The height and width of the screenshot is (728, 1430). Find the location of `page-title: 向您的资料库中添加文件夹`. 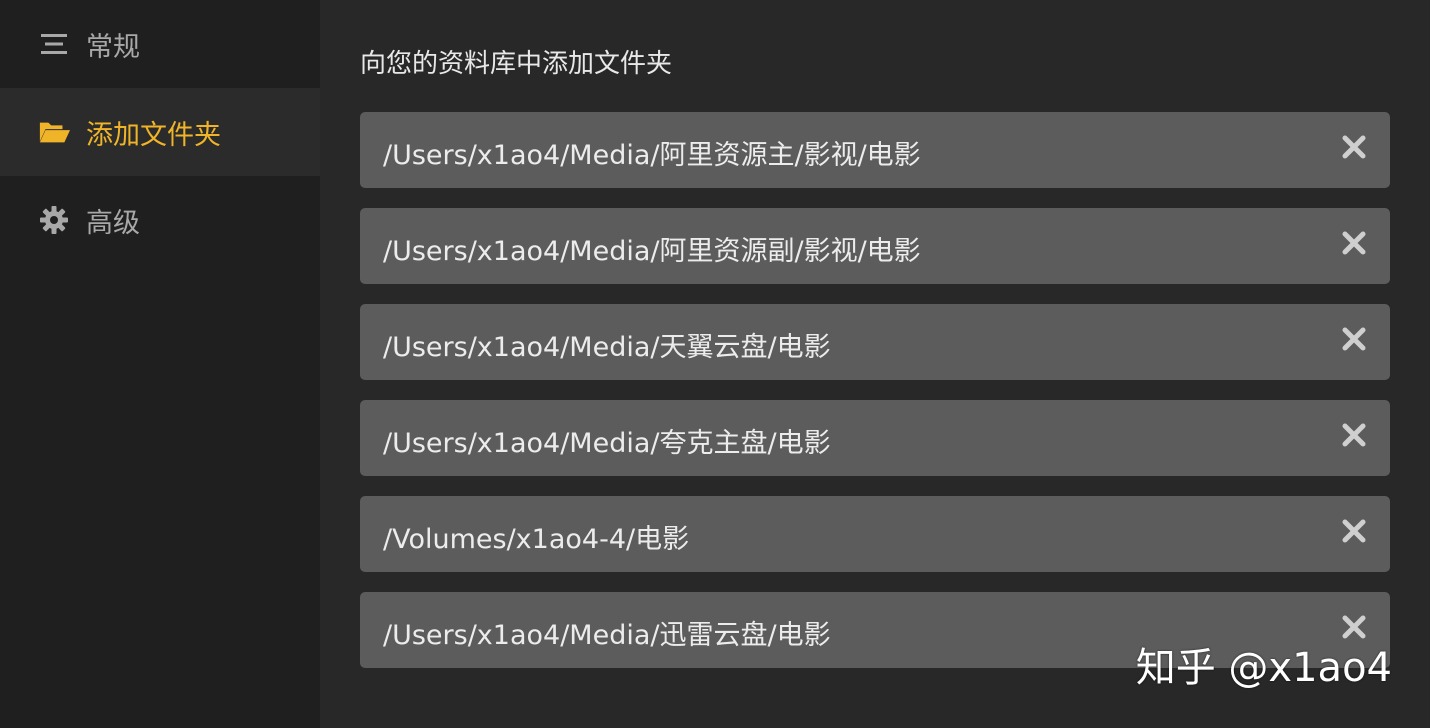

page-title: 向您的资料库中添加文件夹 is located at coordinates (516, 64).